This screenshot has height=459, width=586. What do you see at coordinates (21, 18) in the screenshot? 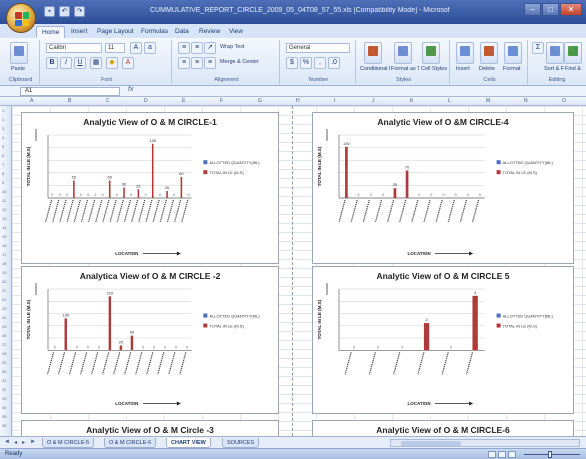
I see `office-button` at bounding box center [21, 18].